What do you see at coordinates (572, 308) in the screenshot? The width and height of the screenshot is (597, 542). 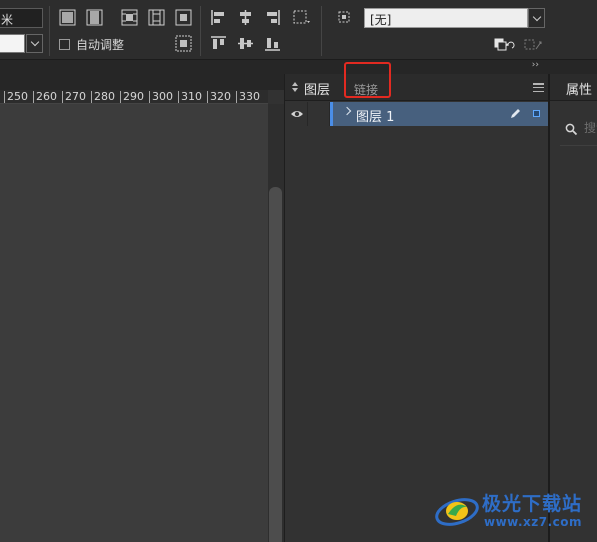 I see `properties-panel: 属性 搜索` at bounding box center [572, 308].